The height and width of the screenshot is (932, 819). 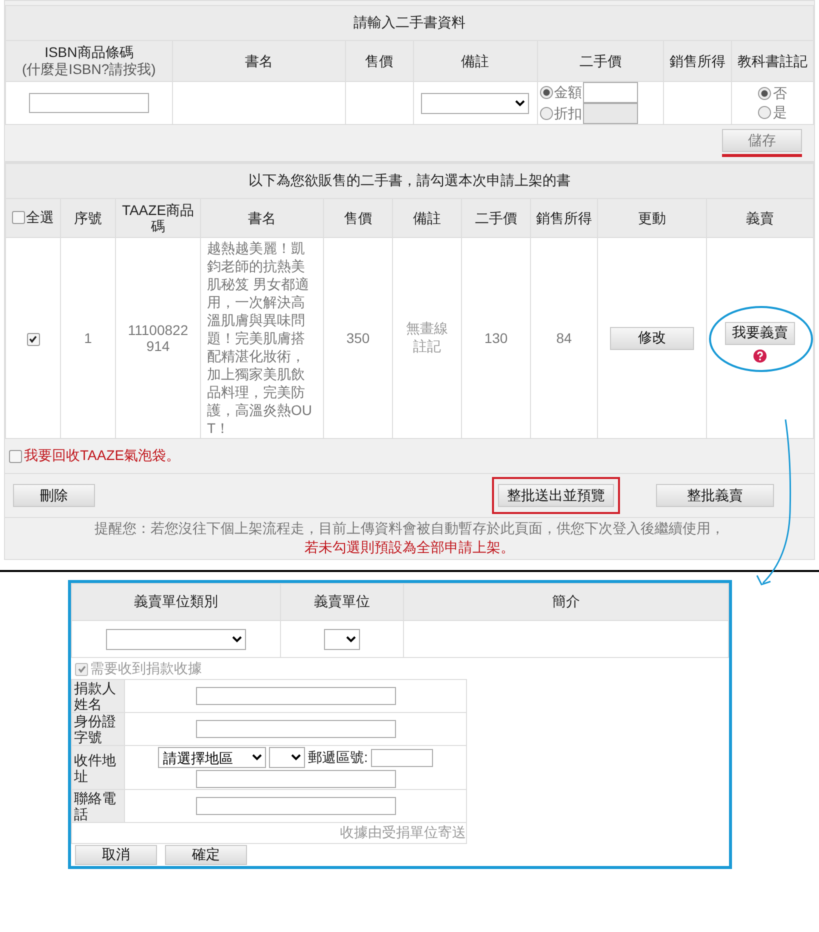 What do you see at coordinates (410, 547) in the screenshot?
I see `warning-text: 若未勾選則預設為全部申請上架。` at bounding box center [410, 547].